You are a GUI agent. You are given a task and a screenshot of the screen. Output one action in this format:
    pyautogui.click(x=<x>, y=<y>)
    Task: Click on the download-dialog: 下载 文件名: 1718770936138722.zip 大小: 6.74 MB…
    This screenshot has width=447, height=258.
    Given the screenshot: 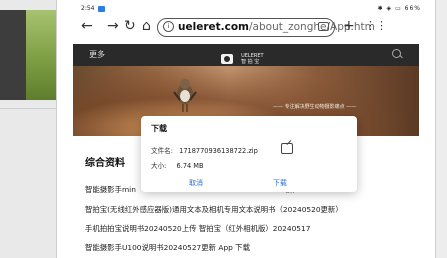 What is the action you would take?
    pyautogui.click(x=249, y=154)
    